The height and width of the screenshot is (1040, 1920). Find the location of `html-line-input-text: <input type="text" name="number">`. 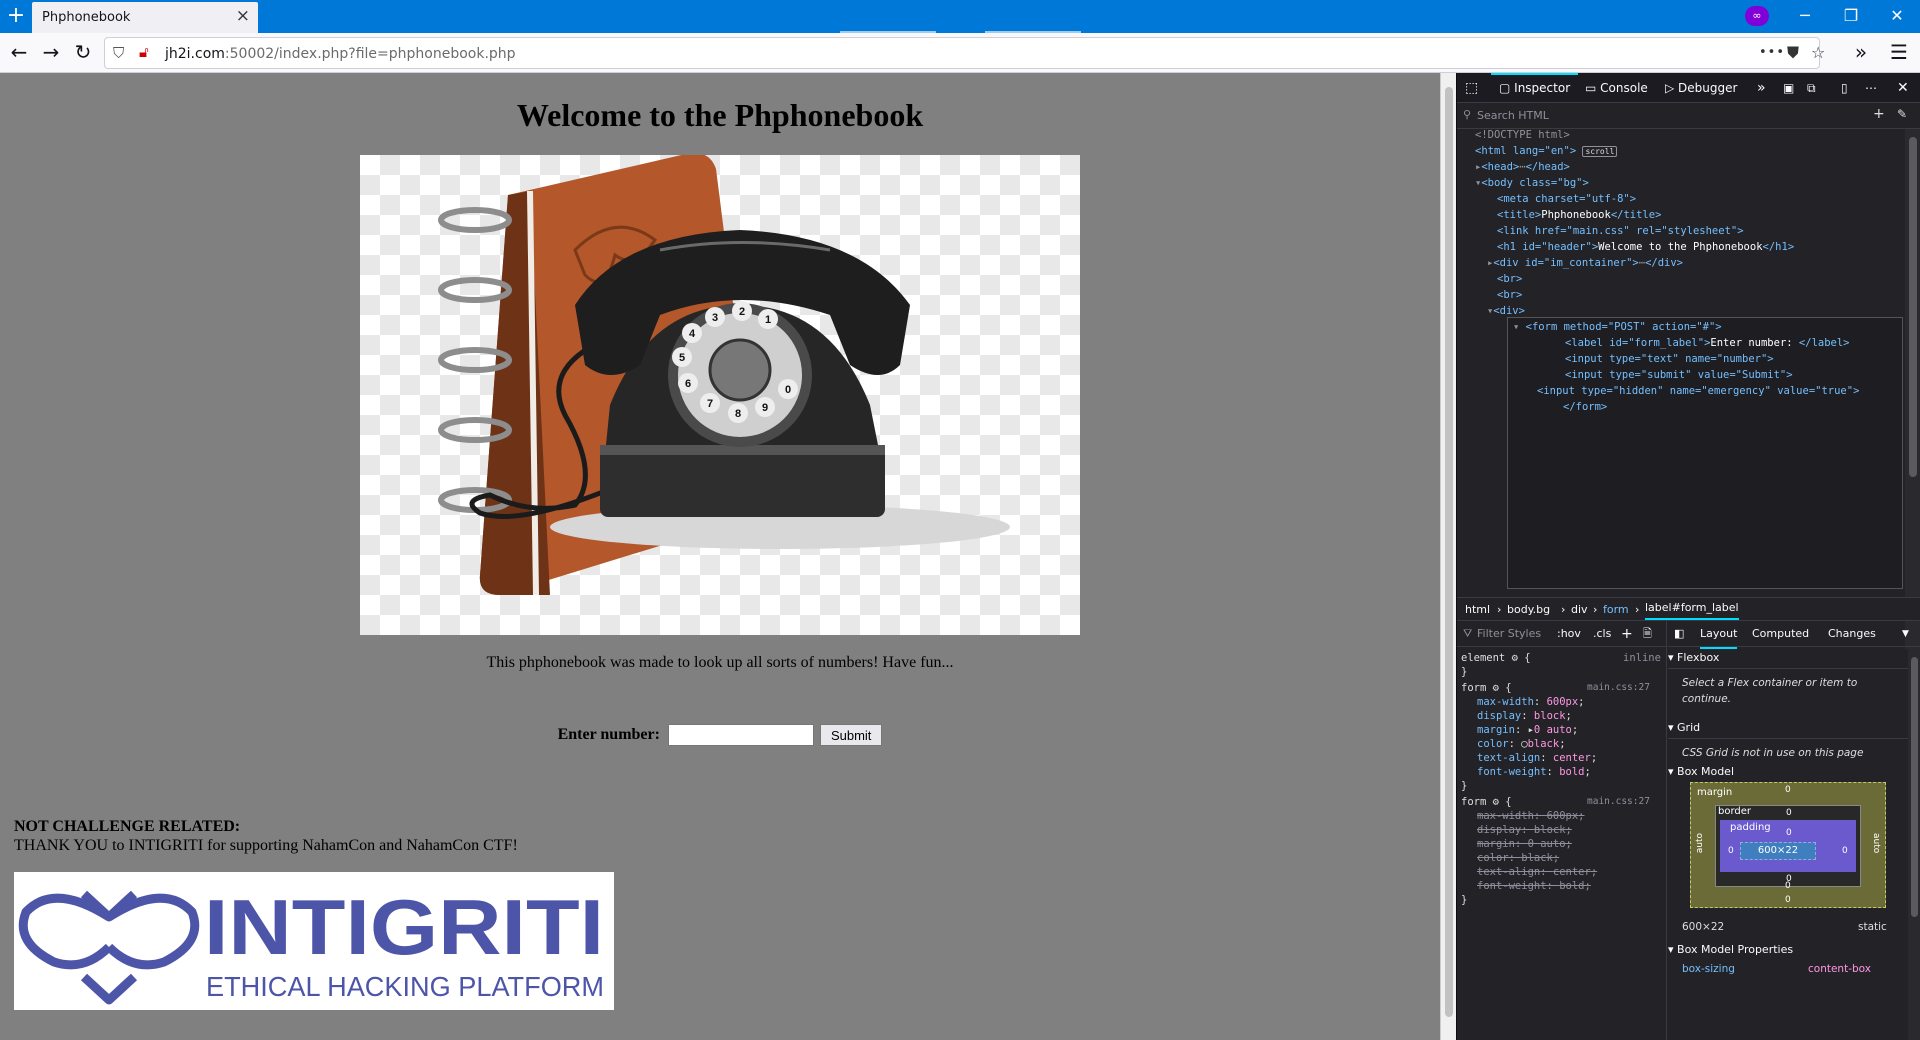

html-line-input-text: <input type="text" name="number"> is located at coordinates (1669, 359).